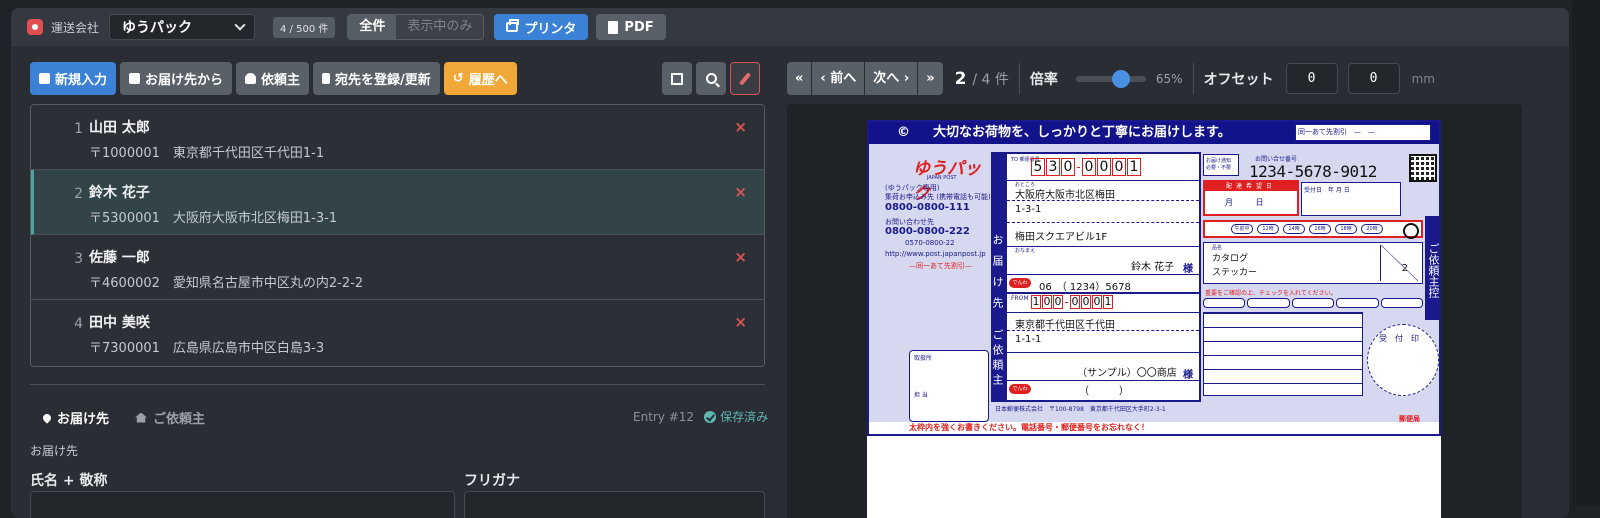  I want to click on filter-visible-button: 表示中のみ, so click(440, 27).